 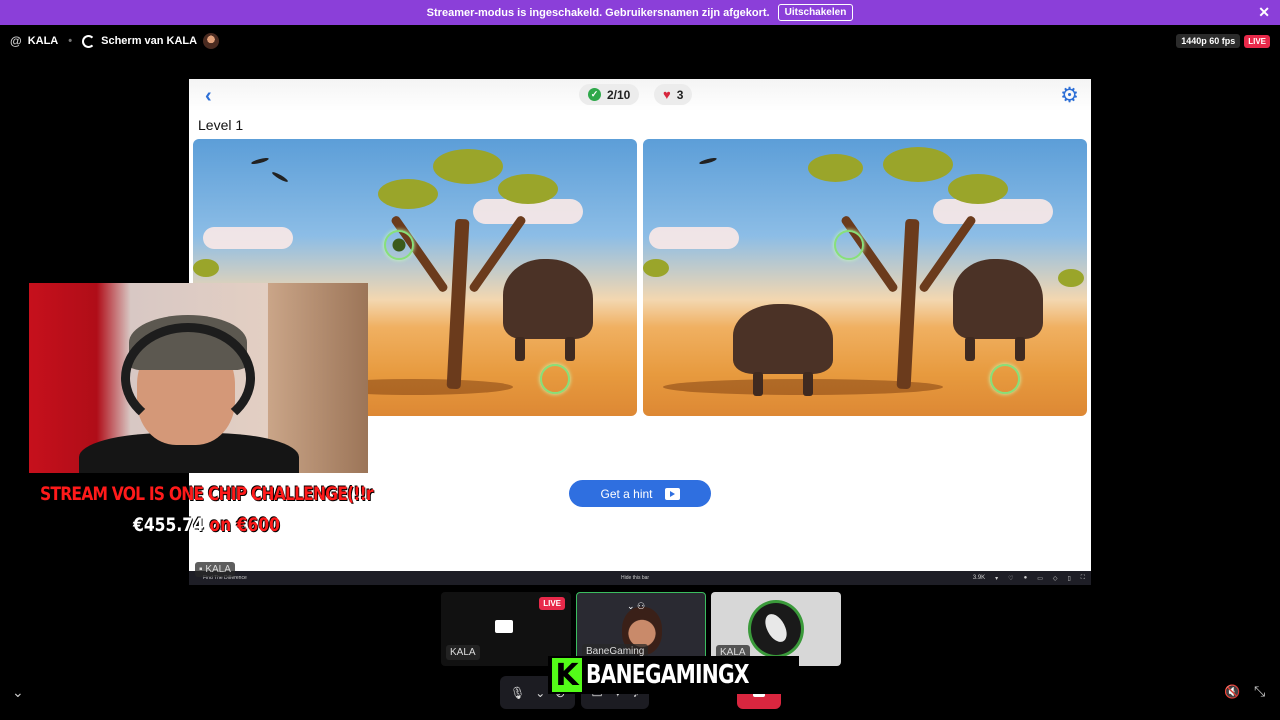 What do you see at coordinates (668, 675) in the screenshot?
I see `brand-name: BANEGAMINGX` at bounding box center [668, 675].